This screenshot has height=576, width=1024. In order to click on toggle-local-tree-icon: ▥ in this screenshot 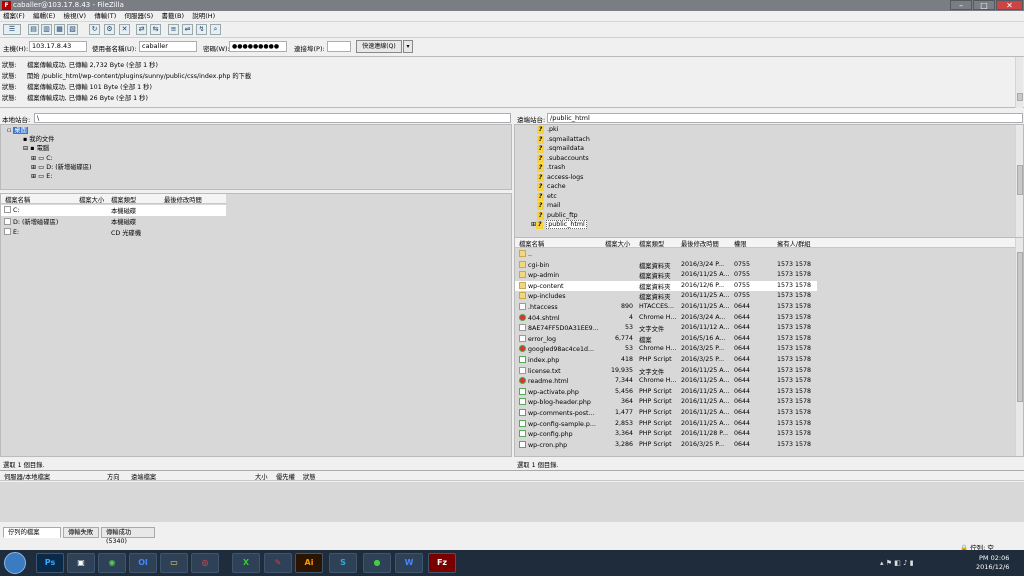, I will do `click(46, 29)`.